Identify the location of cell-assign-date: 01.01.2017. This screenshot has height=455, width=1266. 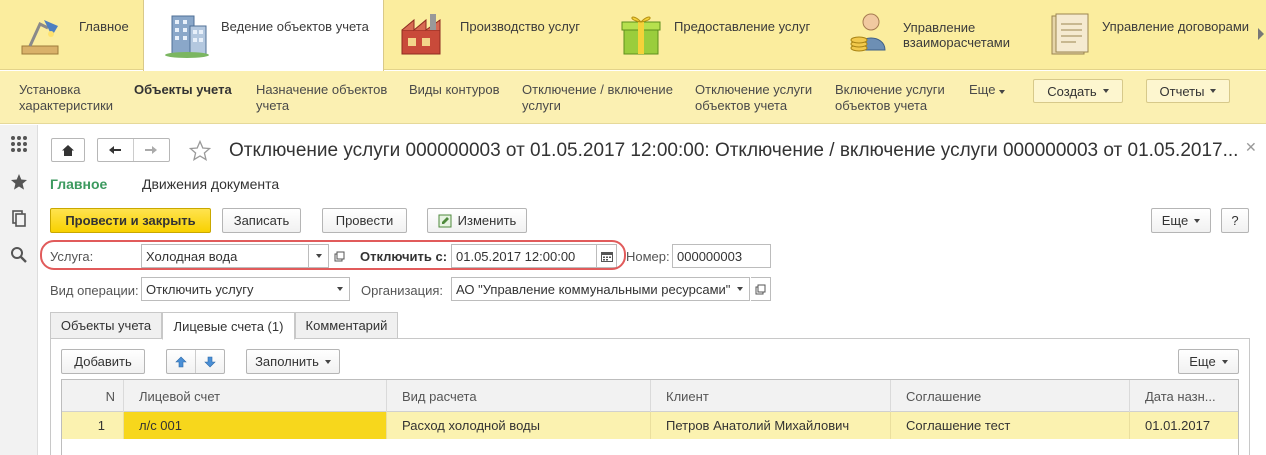
(1178, 425).